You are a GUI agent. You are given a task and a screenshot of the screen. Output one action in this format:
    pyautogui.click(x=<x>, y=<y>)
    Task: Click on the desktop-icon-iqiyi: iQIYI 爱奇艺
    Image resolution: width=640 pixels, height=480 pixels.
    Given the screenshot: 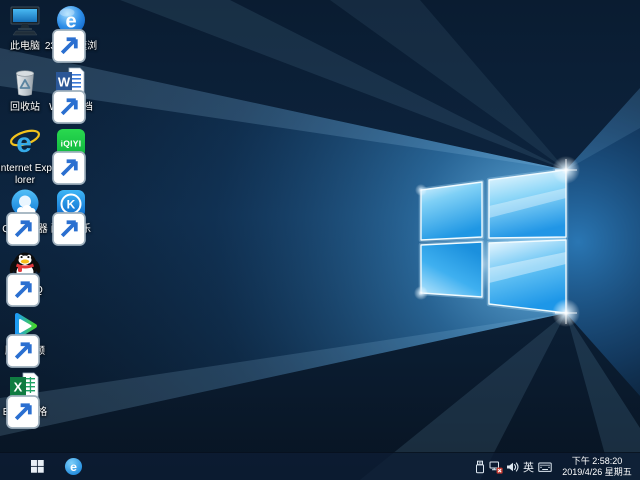 What is the action you would take?
    pyautogui.click(x=71, y=155)
    